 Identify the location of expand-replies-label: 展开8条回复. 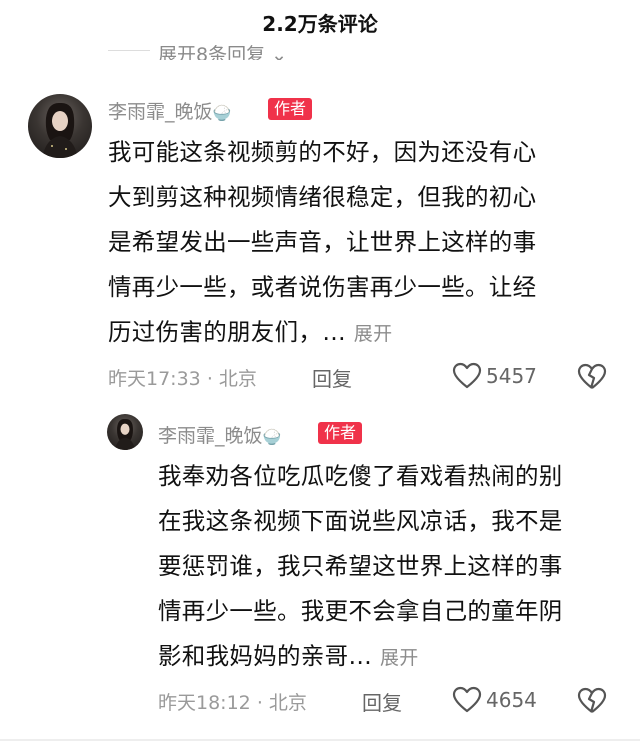
(212, 52).